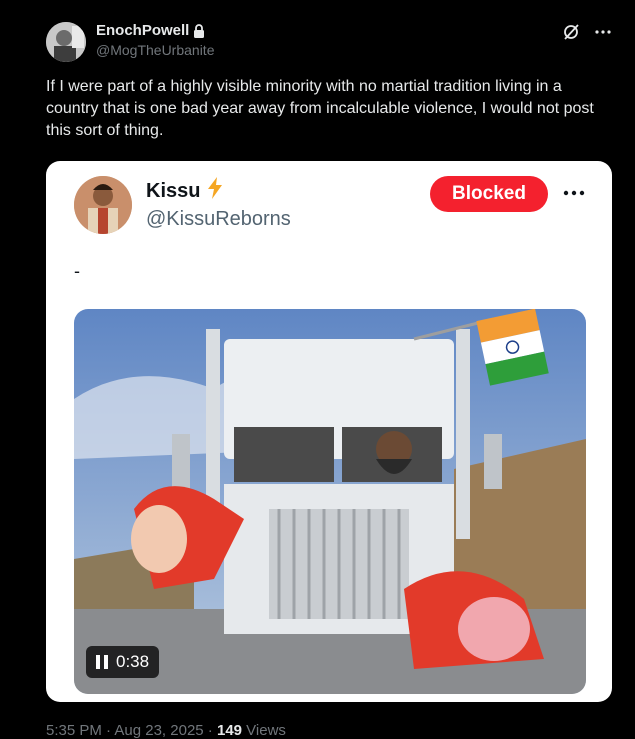 Image resolution: width=635 pixels, height=739 pixels. I want to click on author-display-name: EnochPowell, so click(155, 30).